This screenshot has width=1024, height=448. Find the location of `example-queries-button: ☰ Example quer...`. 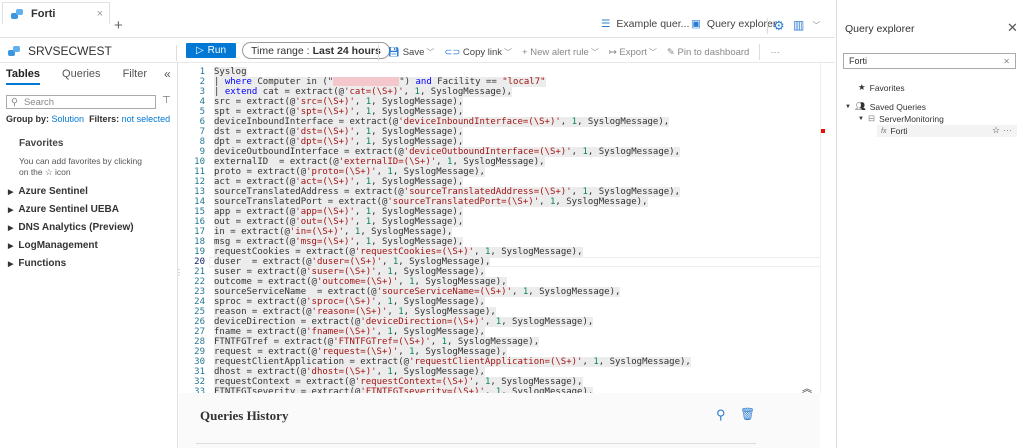

example-queries-button: ☰ Example quer... is located at coordinates (645, 24).